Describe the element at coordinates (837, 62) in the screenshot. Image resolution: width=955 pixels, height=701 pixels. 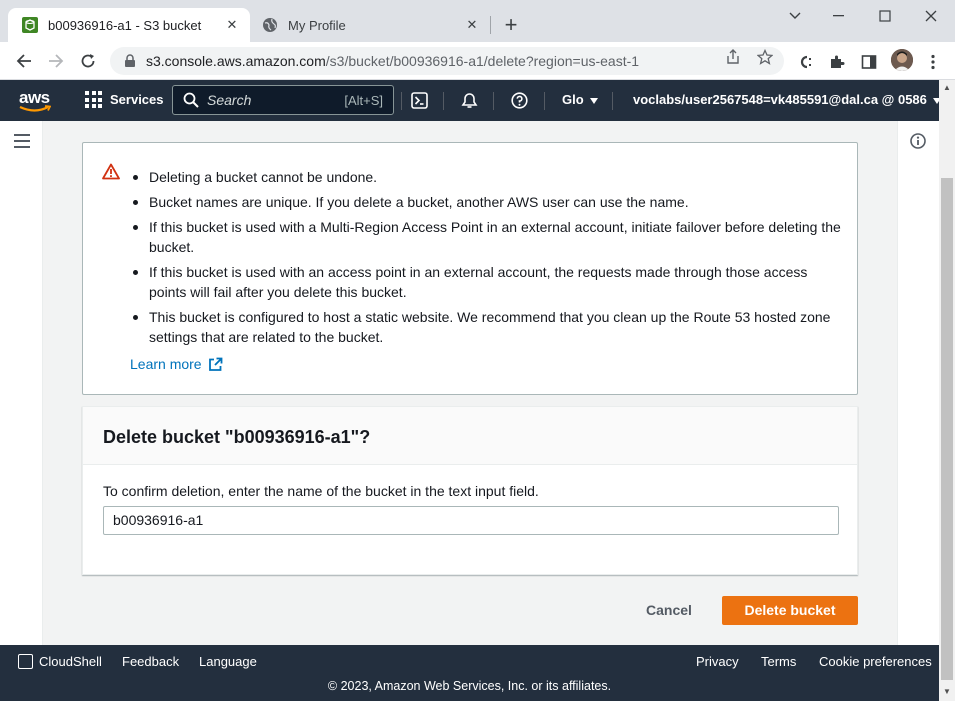
I see `extensions-puzzle-icon` at that location.